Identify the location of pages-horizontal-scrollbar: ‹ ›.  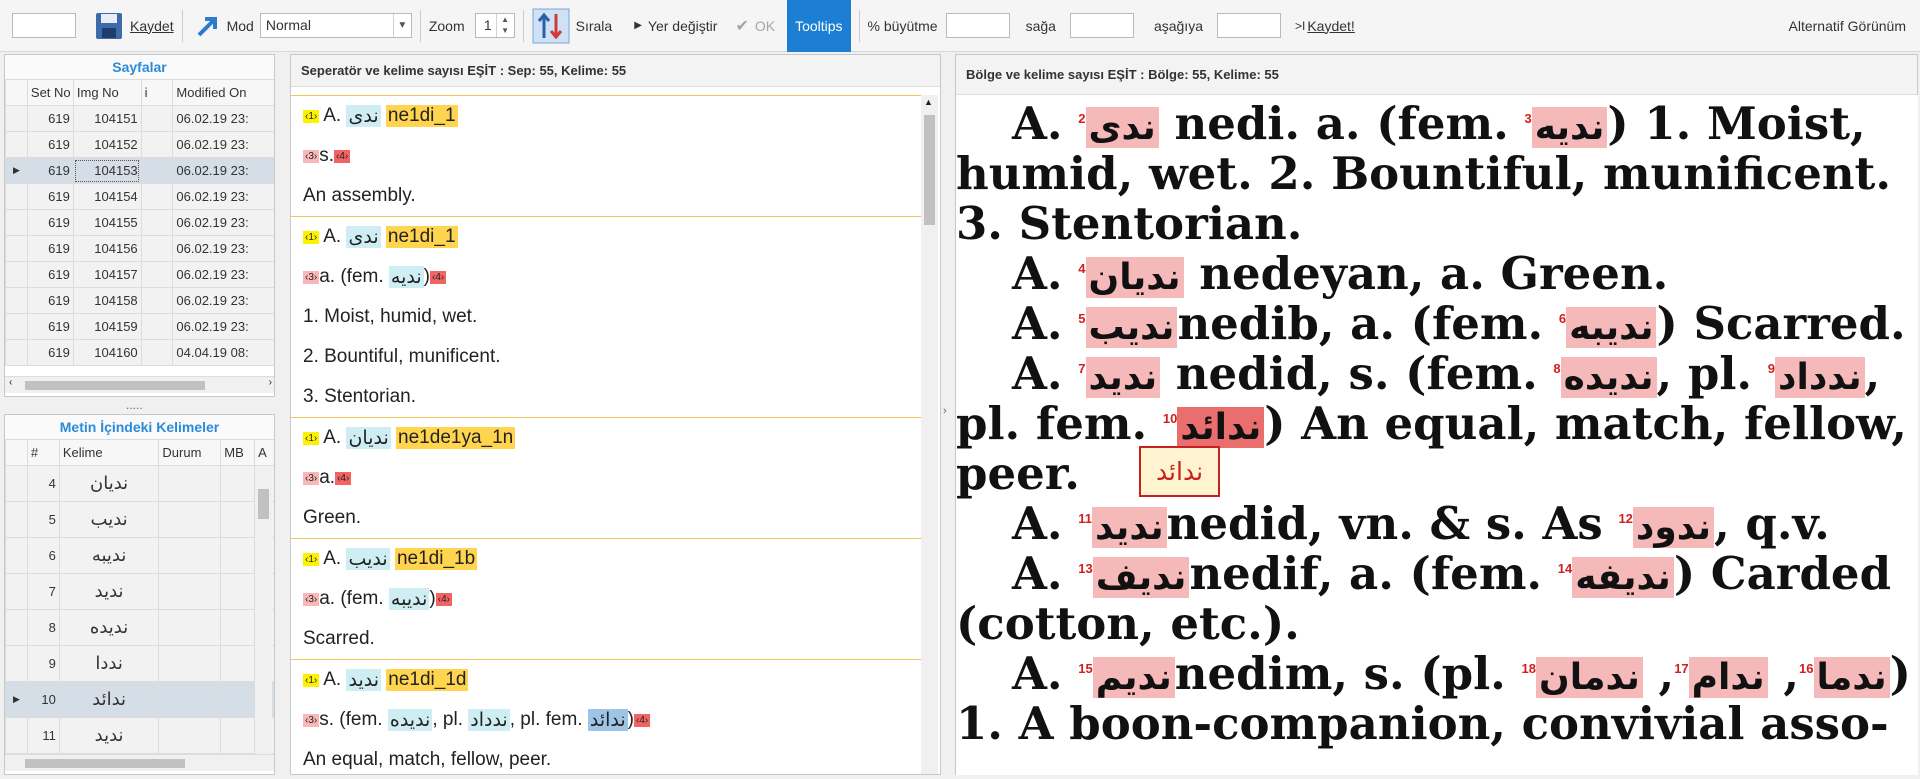
(139, 384).